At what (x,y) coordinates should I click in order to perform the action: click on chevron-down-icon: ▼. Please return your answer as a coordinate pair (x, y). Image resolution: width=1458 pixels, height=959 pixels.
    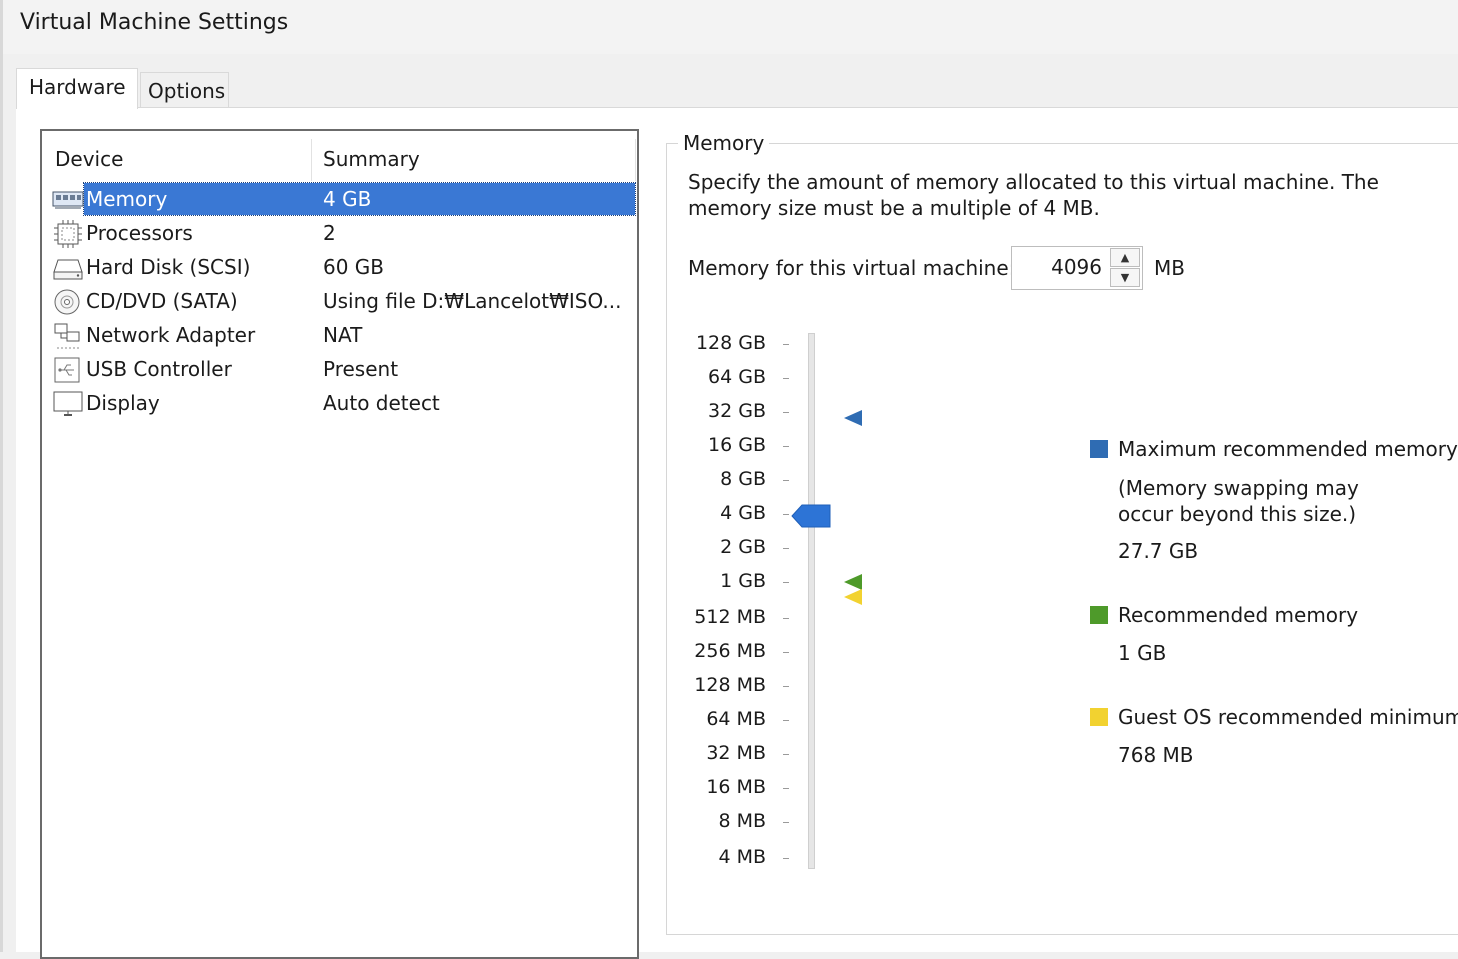
    Looking at the image, I should click on (1125, 277).